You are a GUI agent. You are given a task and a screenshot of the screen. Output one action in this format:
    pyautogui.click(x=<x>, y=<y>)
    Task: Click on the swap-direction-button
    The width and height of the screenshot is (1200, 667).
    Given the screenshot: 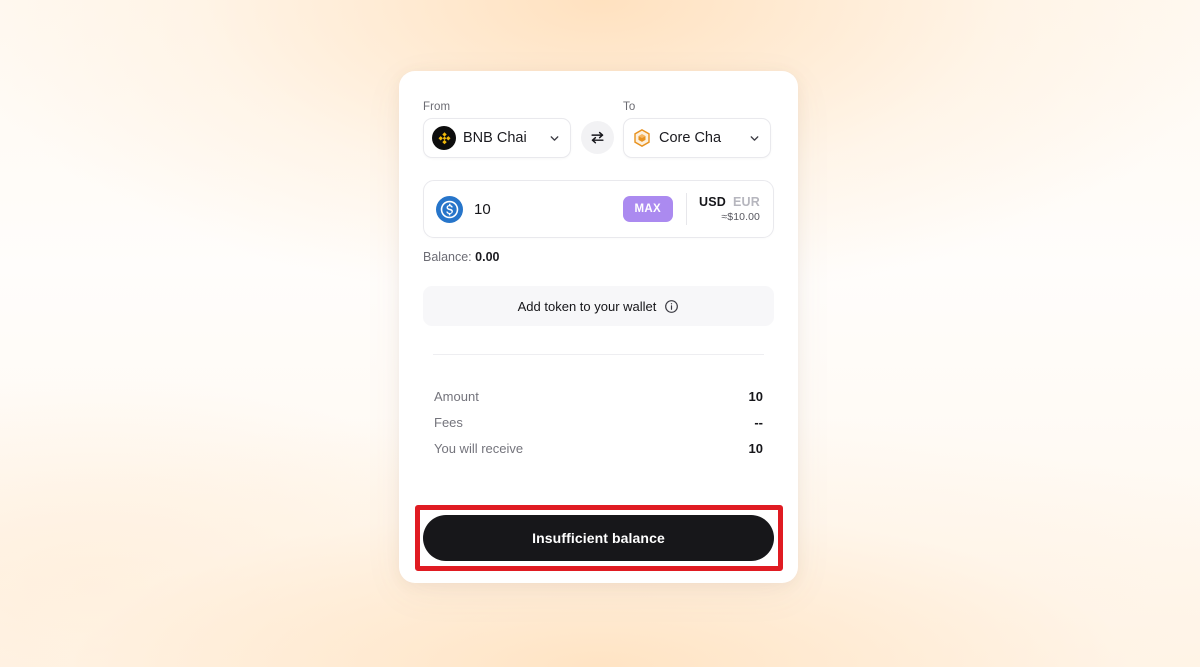 What is the action you would take?
    pyautogui.click(x=597, y=137)
    